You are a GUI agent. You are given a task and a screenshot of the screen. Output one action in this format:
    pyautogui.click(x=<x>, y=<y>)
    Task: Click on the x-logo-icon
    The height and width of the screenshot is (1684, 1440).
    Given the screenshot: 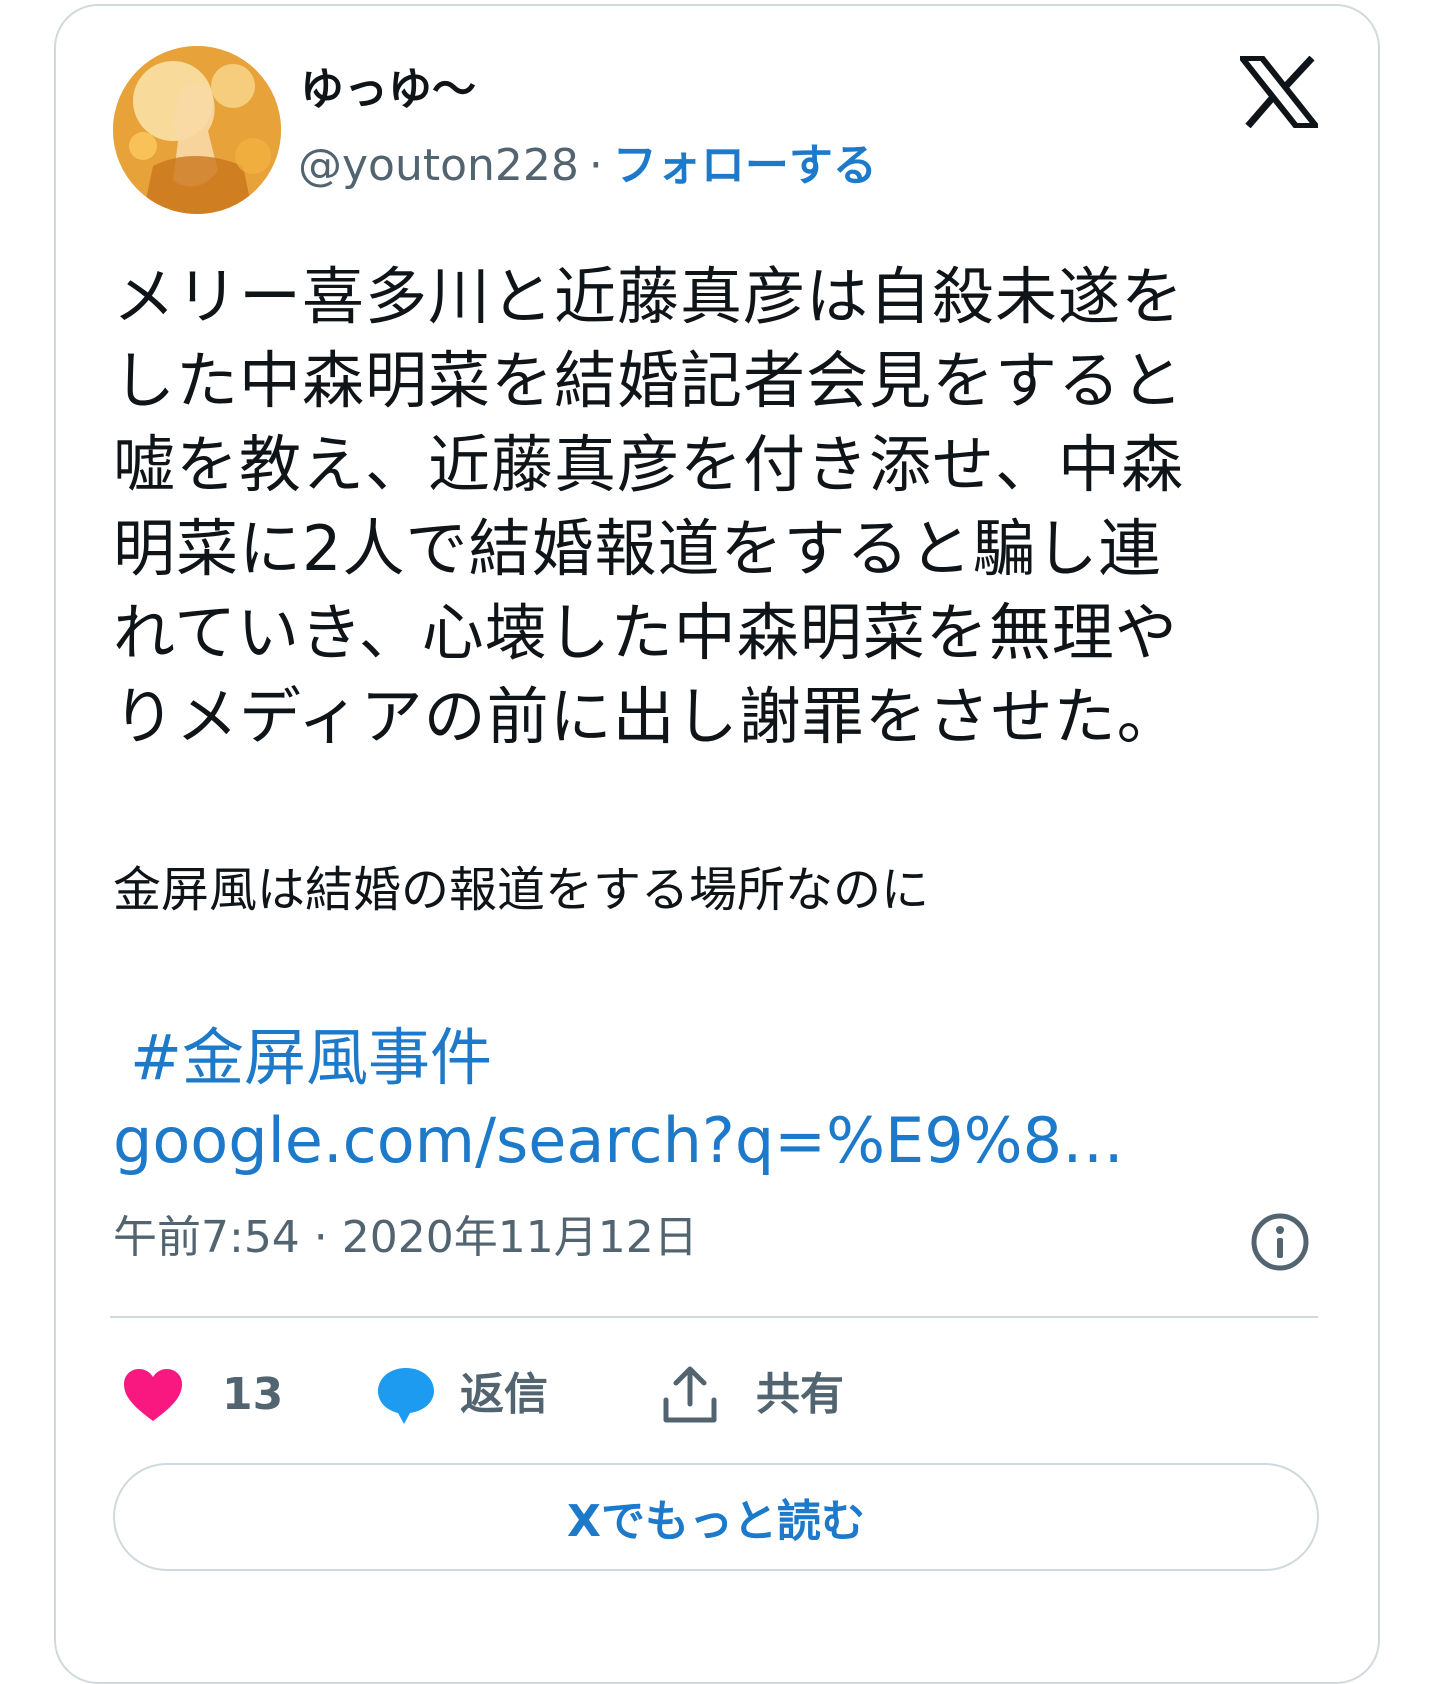 What is the action you would take?
    pyautogui.click(x=1279, y=92)
    